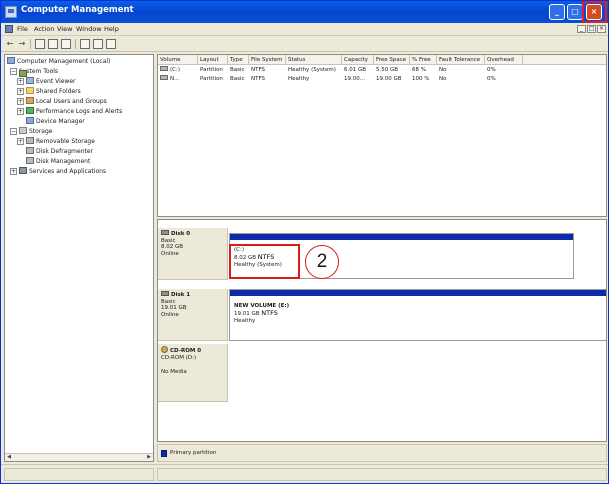  Describe the element at coordinates (304, 29) in the screenshot. I see `menu-bar: File Action View Window Help _ □ ×` at that location.